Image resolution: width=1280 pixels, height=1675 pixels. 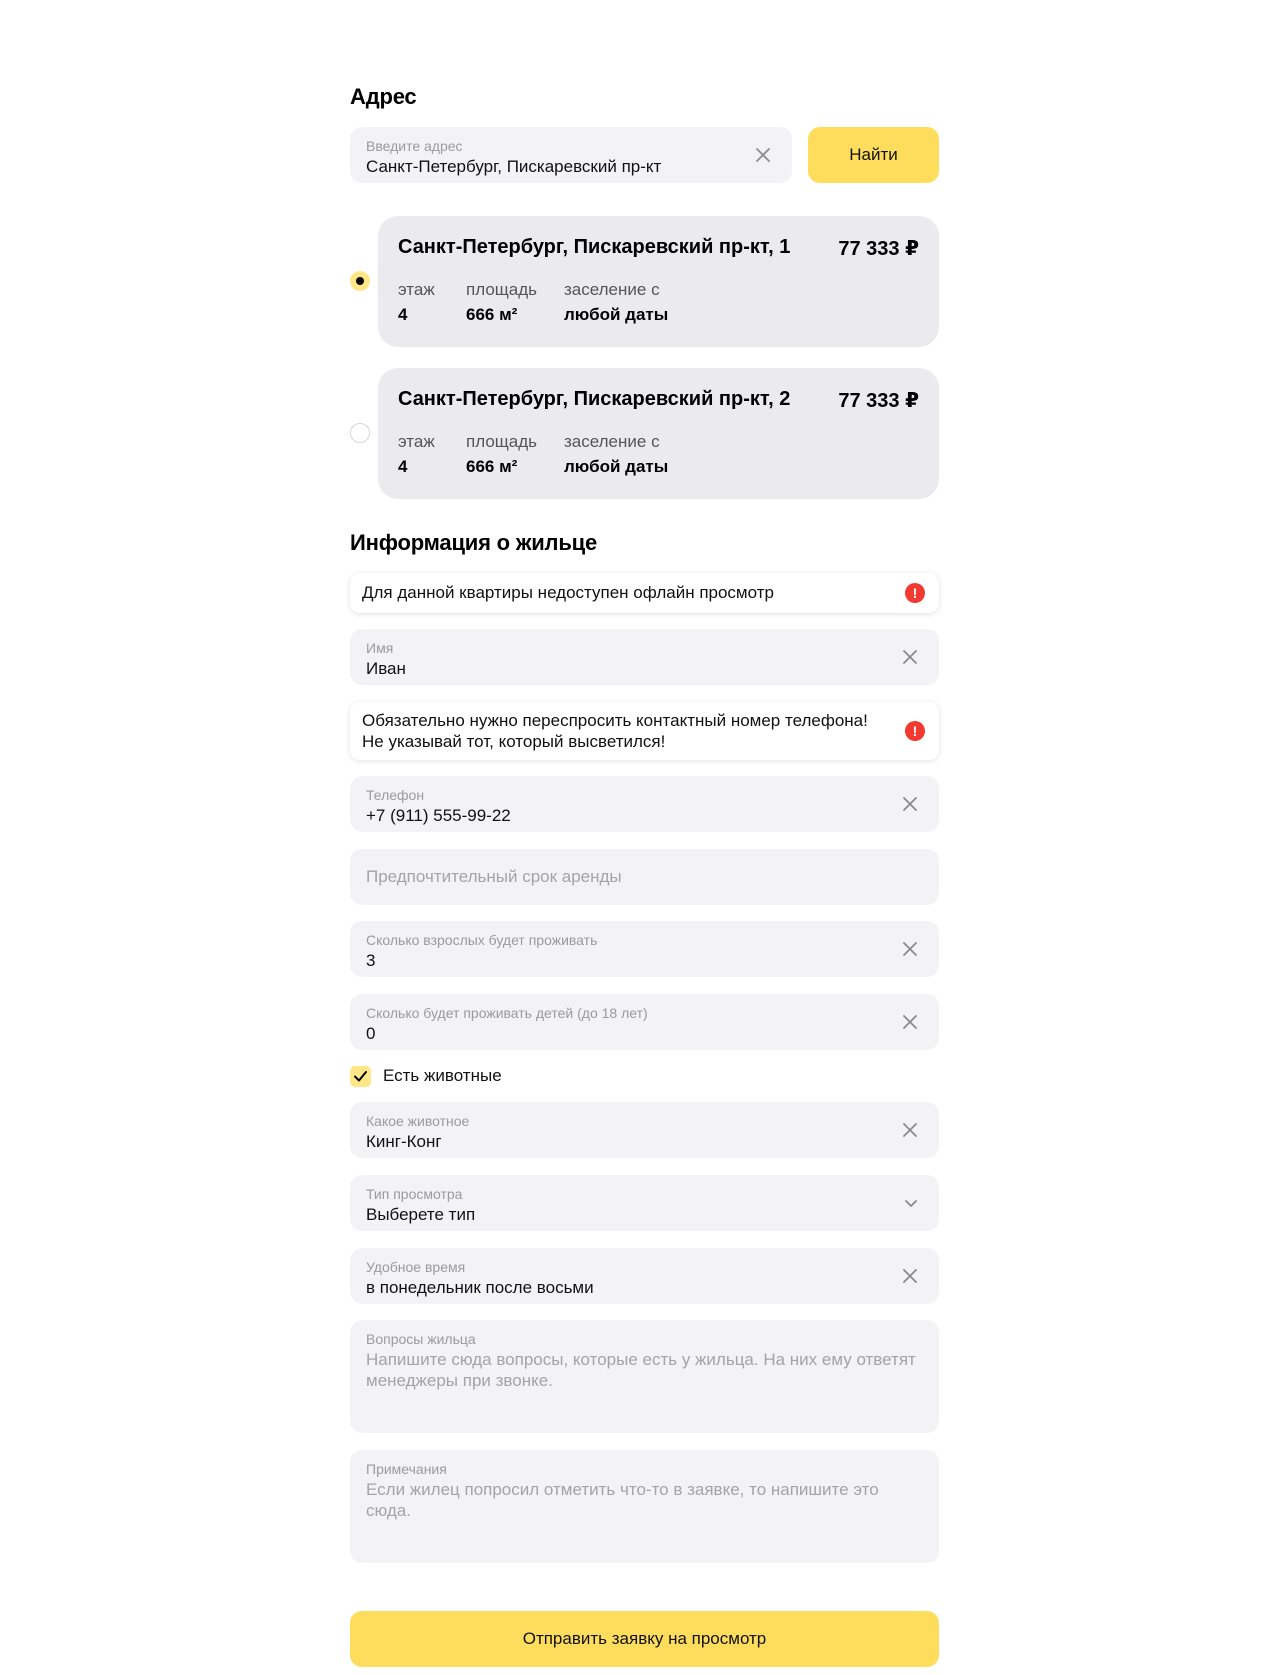 What do you see at coordinates (371, 960) in the screenshot?
I see `adults-value: 3` at bounding box center [371, 960].